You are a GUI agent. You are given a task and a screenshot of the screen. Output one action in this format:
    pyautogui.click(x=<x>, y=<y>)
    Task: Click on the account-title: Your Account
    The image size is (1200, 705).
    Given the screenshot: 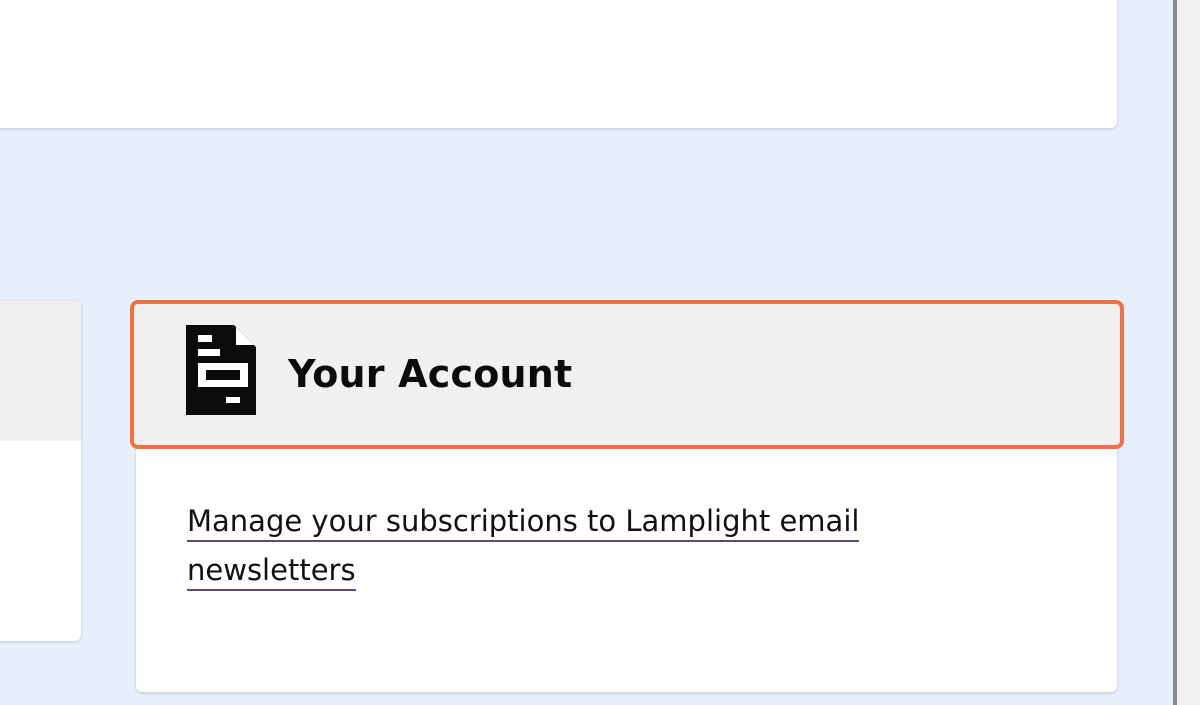 What is the action you would take?
    pyautogui.click(x=430, y=374)
    